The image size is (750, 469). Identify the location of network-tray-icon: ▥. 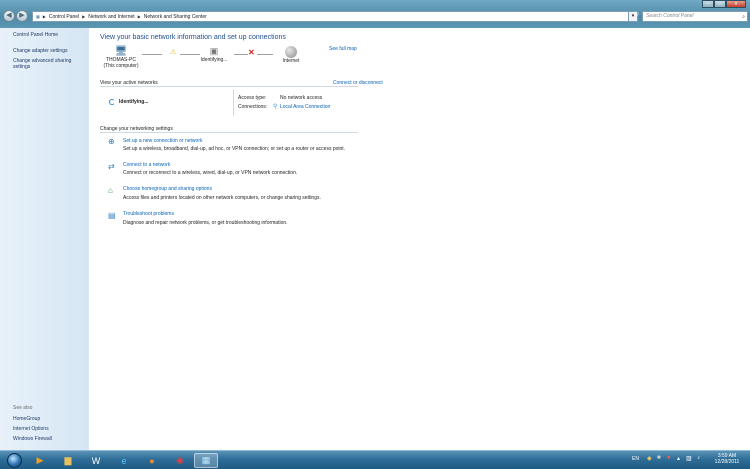
(689, 458).